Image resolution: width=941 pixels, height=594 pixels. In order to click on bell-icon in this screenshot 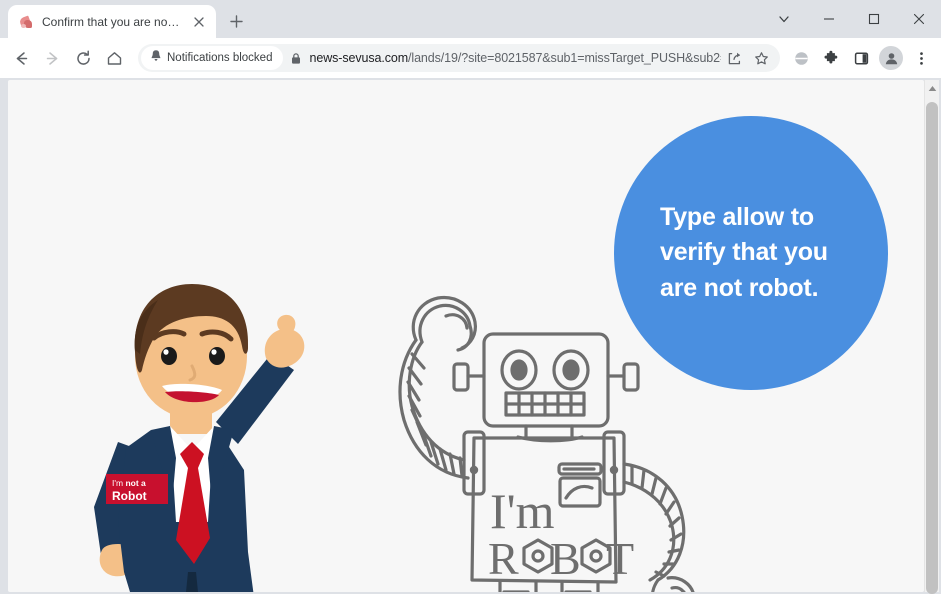, I will do `click(156, 58)`.